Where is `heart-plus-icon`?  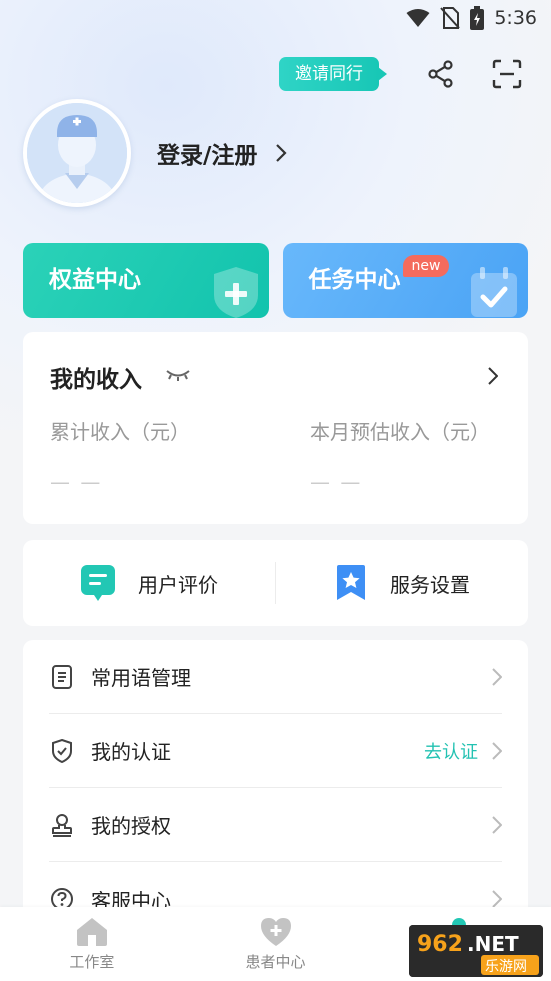 heart-plus-icon is located at coordinates (275, 932).